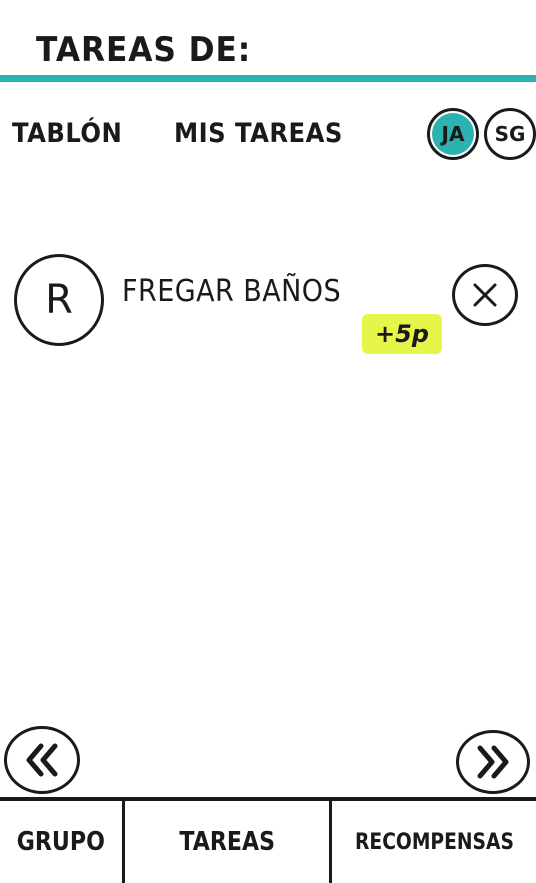 Image resolution: width=536 pixels, height=883 pixels. I want to click on double-chevron-left-icon, so click(42, 760).